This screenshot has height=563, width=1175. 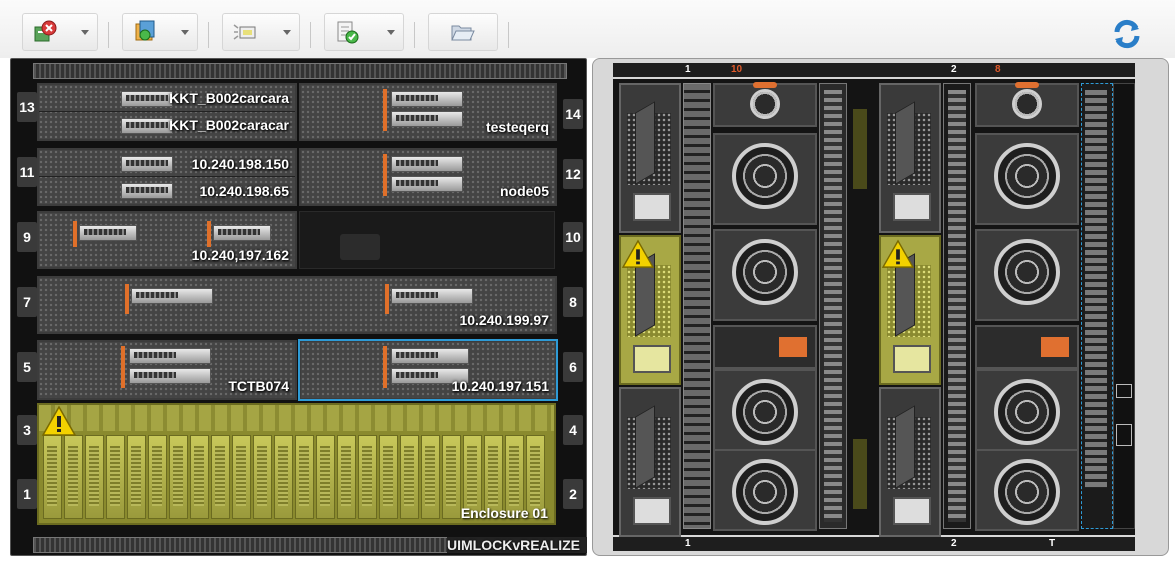 I want to click on compute-node-6-selected: 10.240.197.151, so click(x=428, y=370).